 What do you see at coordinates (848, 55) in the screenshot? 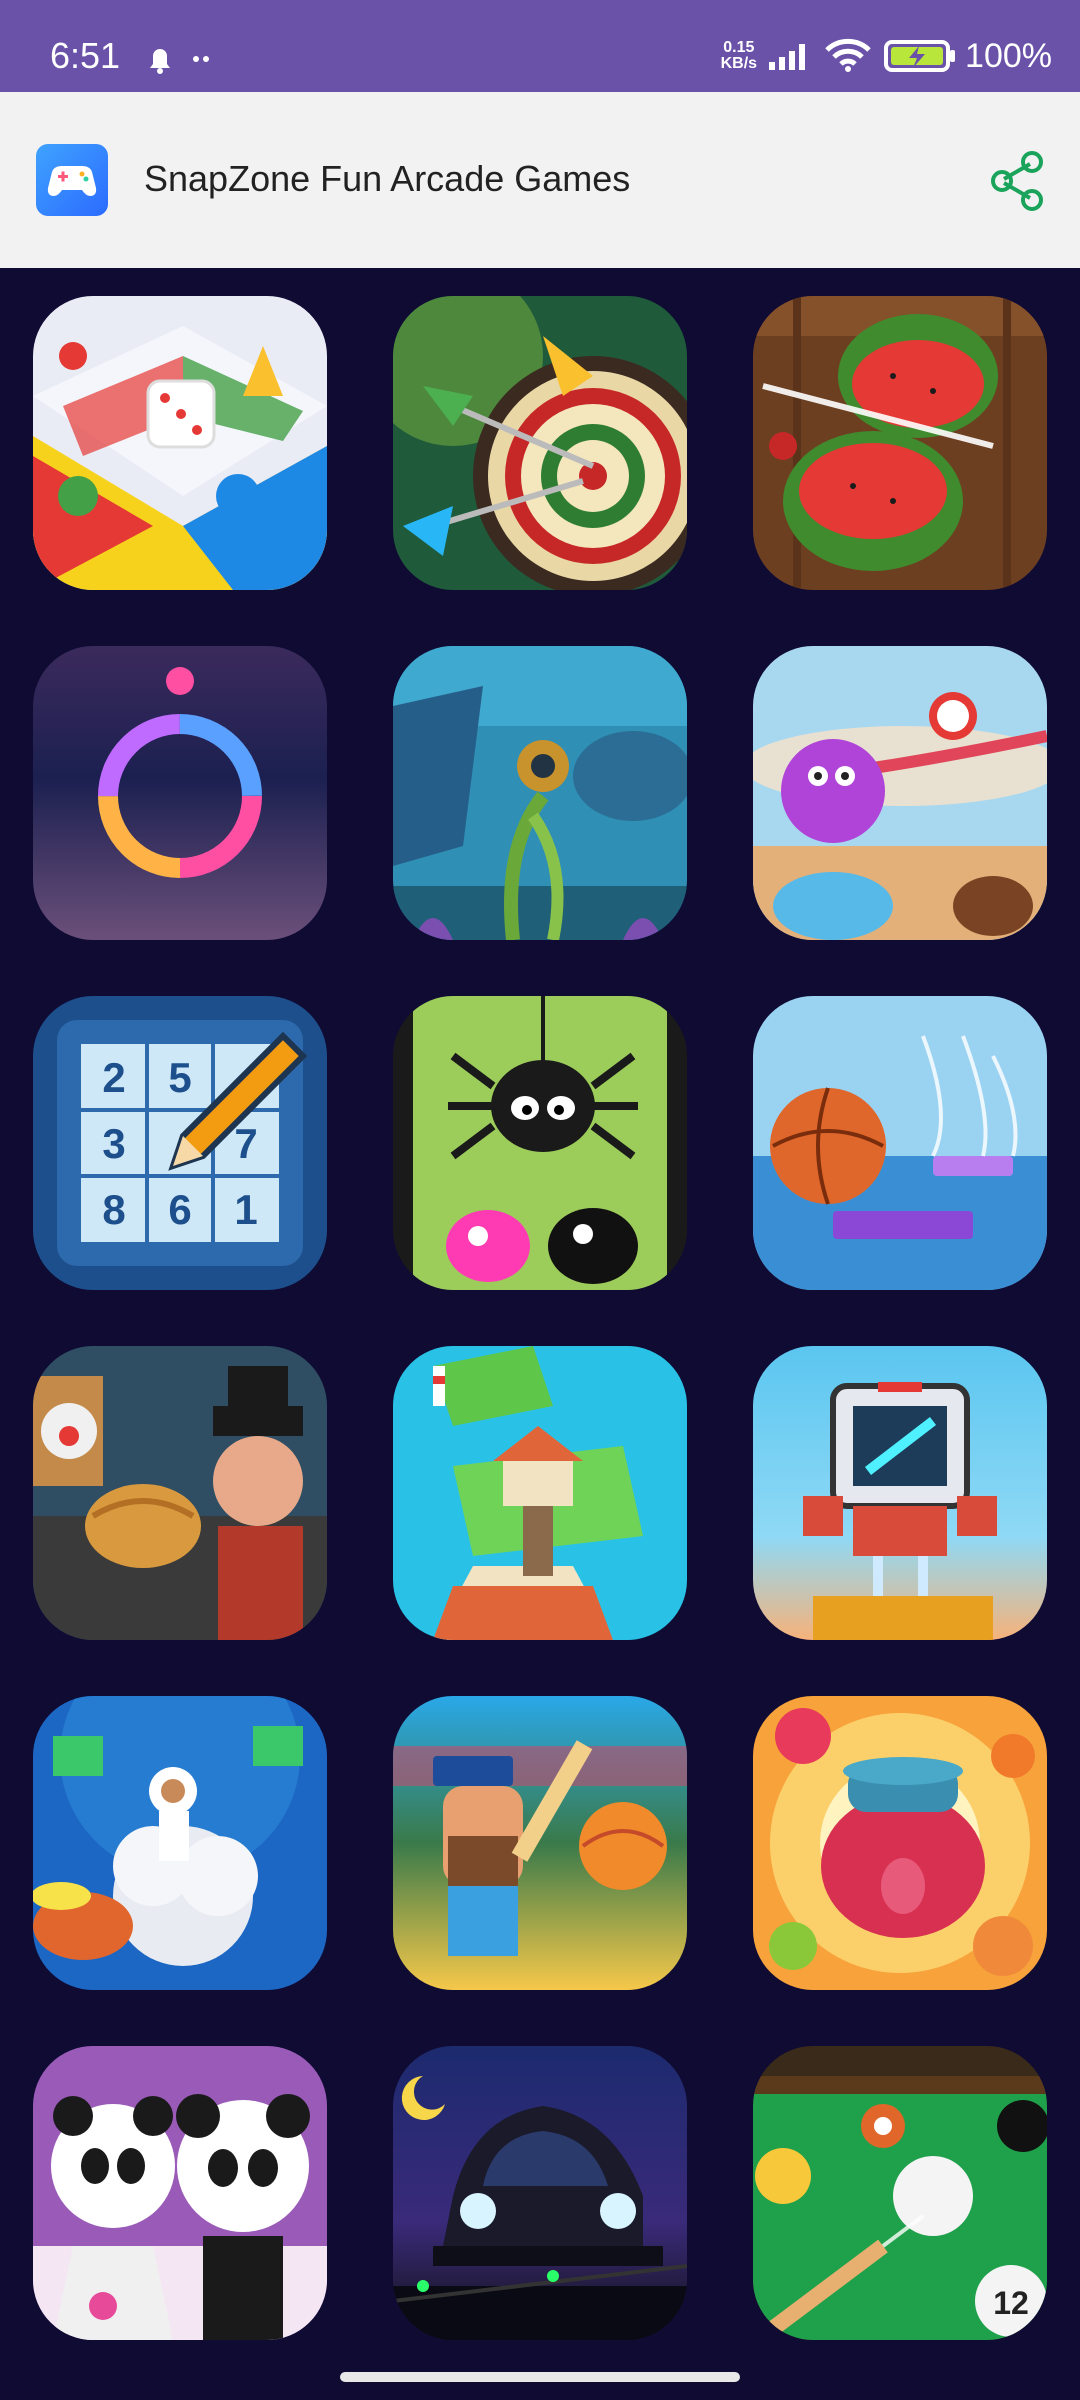
I see `wifi-icon` at bounding box center [848, 55].